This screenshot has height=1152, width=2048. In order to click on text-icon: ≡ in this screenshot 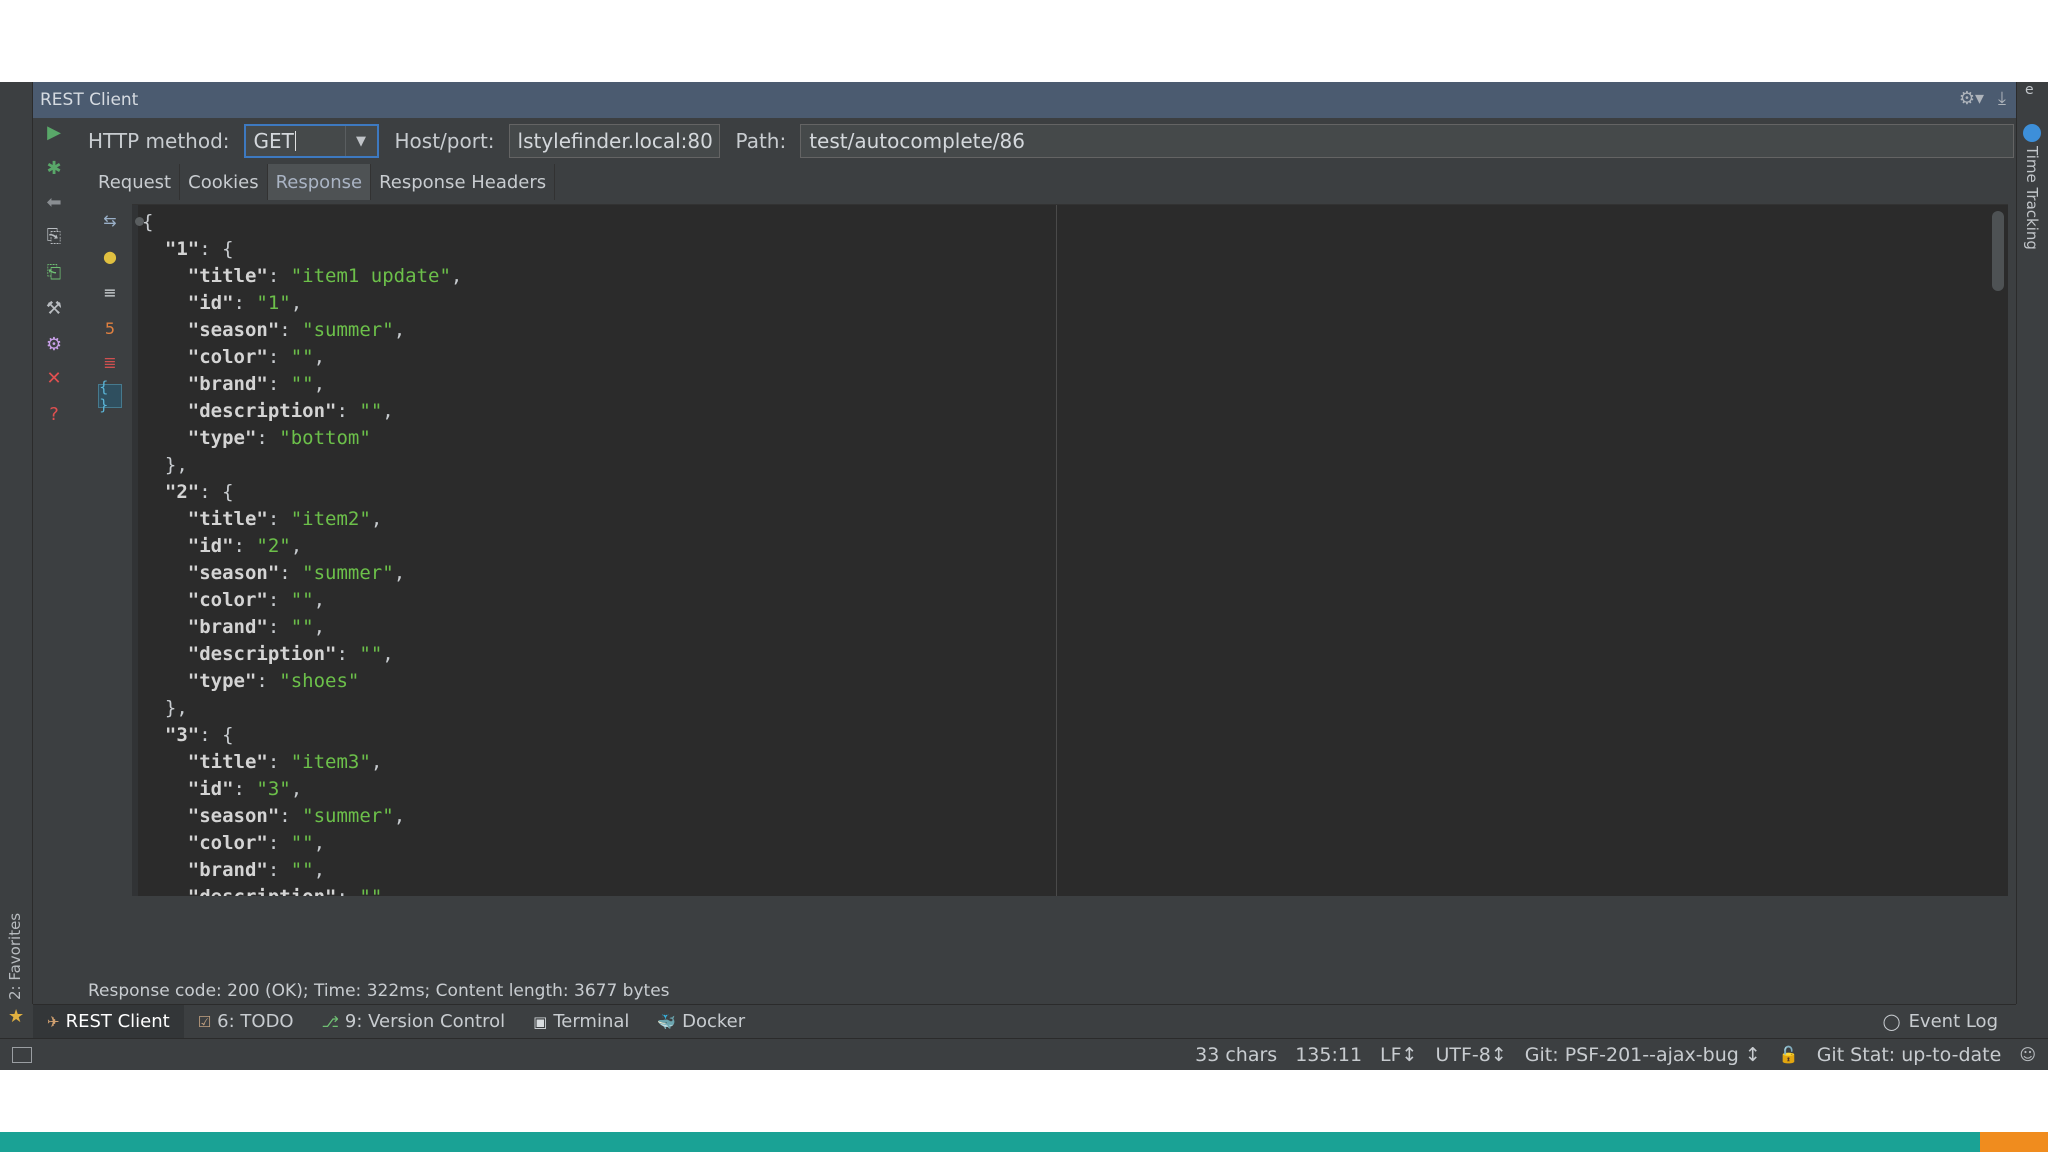, I will do `click(110, 292)`.